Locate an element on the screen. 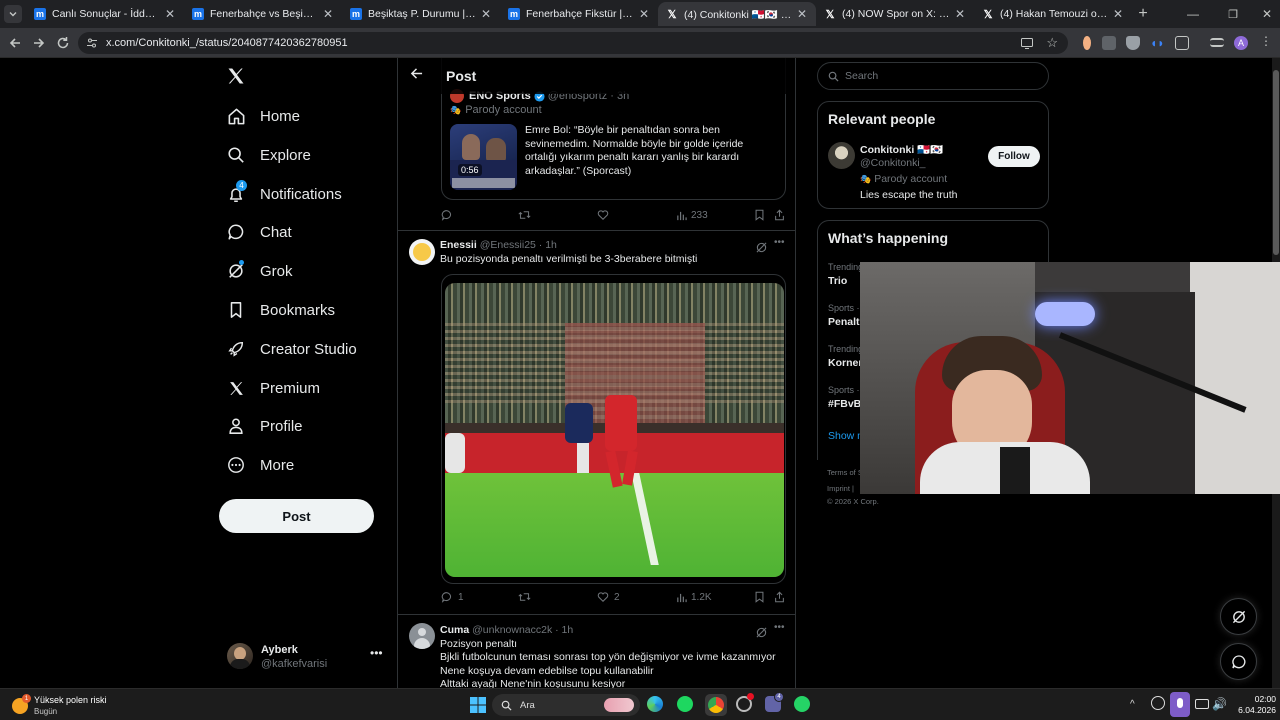 The height and width of the screenshot is (720, 1280). browser-tab: 𝕏 (4) NOW Spor on X: "Ersin Düzen ✕ is located at coordinates (895, 14).